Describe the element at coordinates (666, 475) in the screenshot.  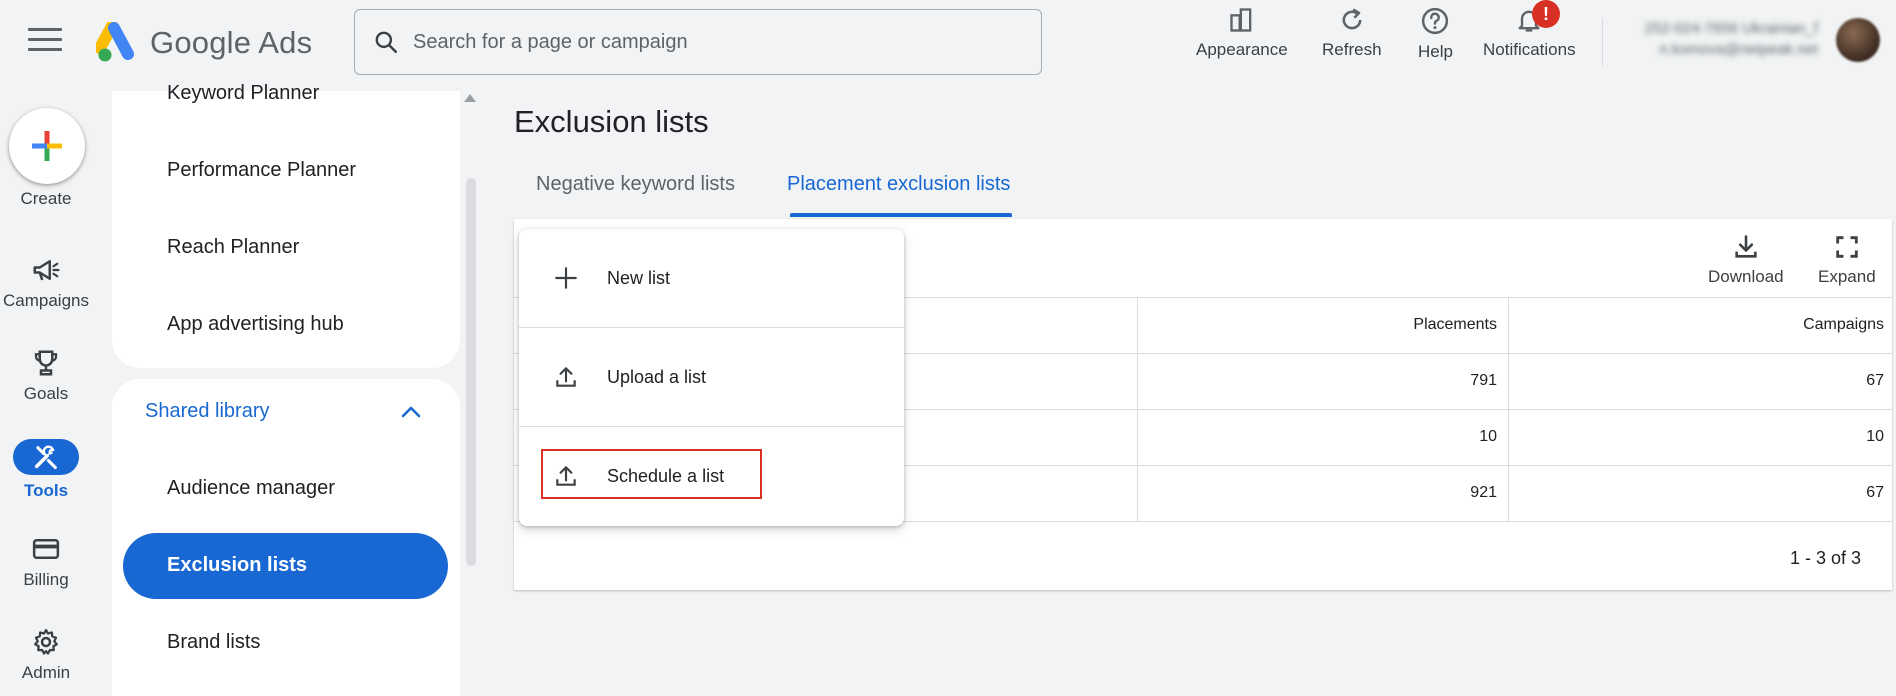
I see `menu-item-label: Schedule a list` at that location.